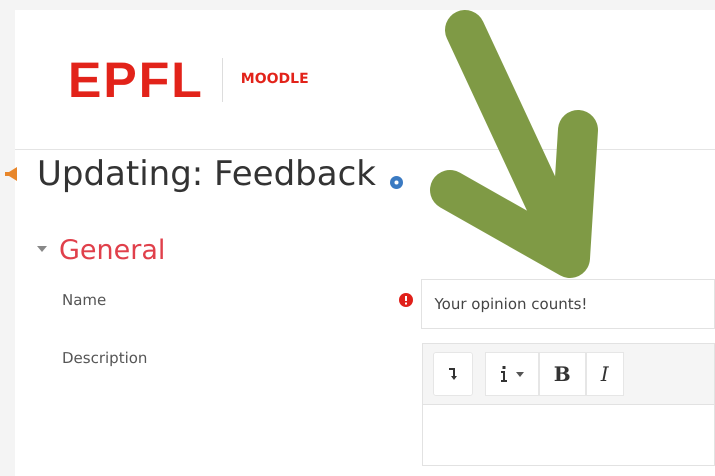  Describe the element at coordinates (112, 251) in the screenshot. I see `section-title: General` at that location.